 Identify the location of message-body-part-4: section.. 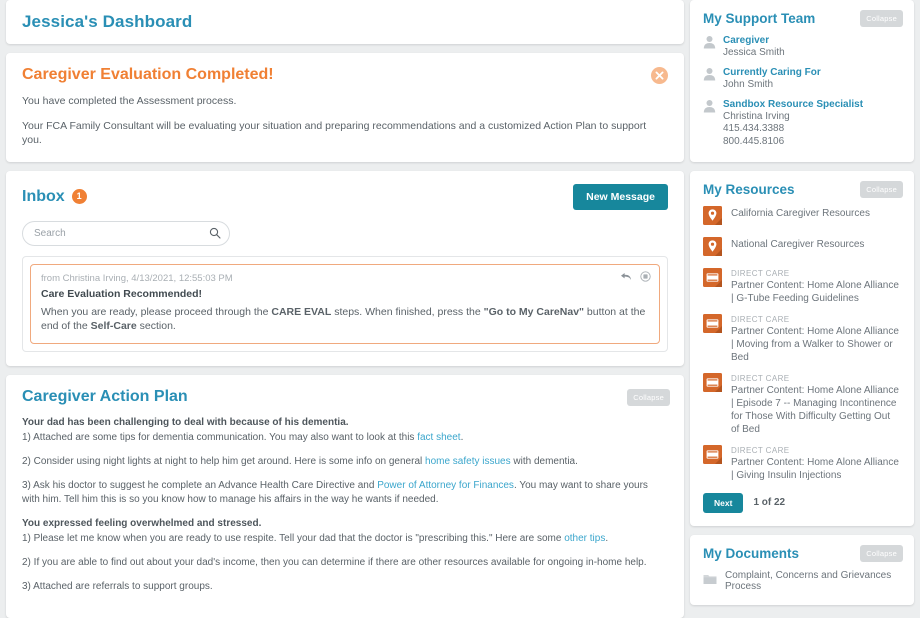
(156, 325).